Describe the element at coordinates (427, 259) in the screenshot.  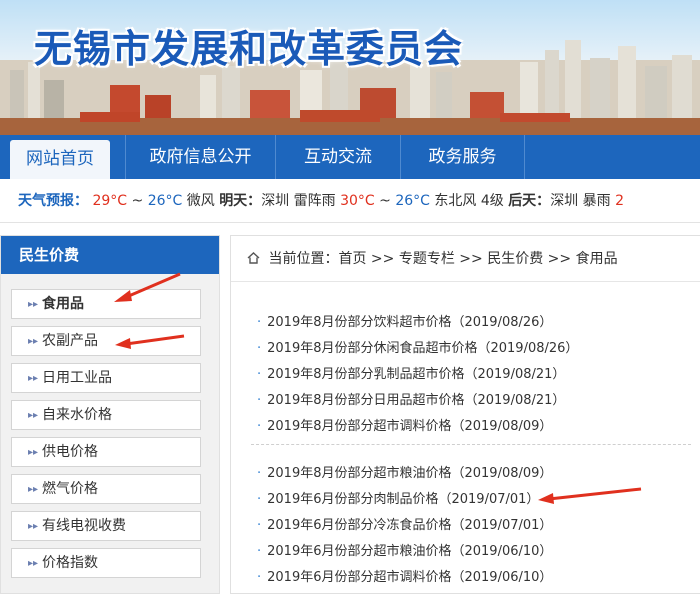
I see `breadcrumb-topics: 专题专栏` at that location.